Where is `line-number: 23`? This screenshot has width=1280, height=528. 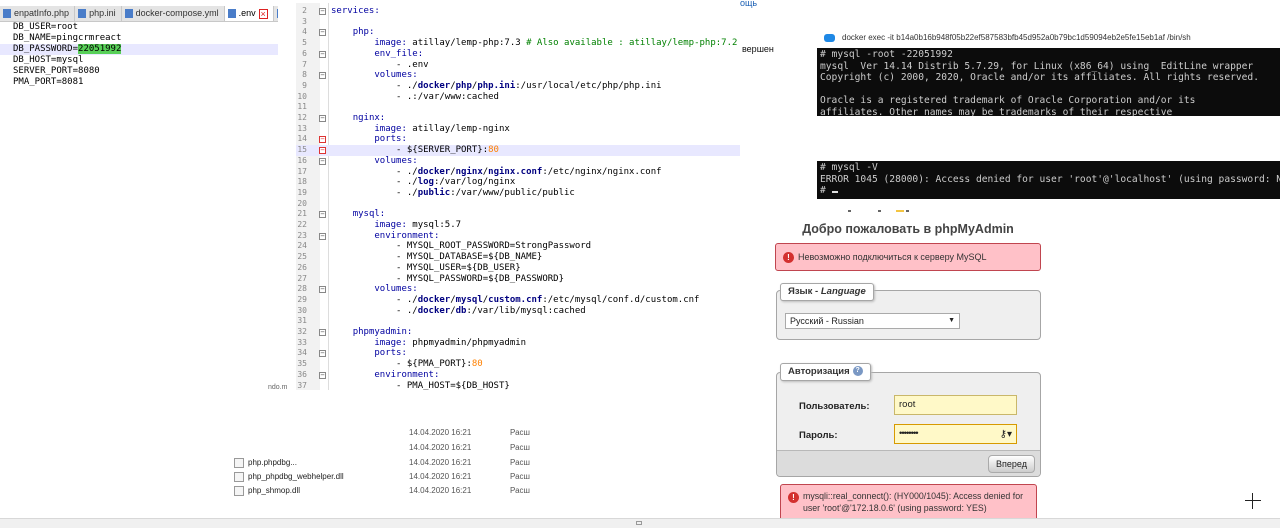 line-number: 23 is located at coordinates (302, 235).